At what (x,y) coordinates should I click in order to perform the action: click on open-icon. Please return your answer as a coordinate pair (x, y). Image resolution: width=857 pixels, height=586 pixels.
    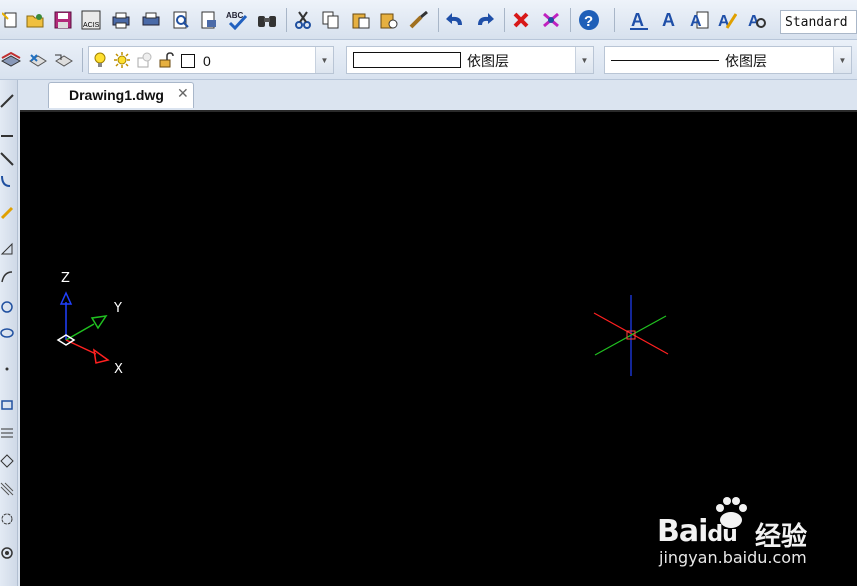
    Looking at the image, I should click on (35, 20).